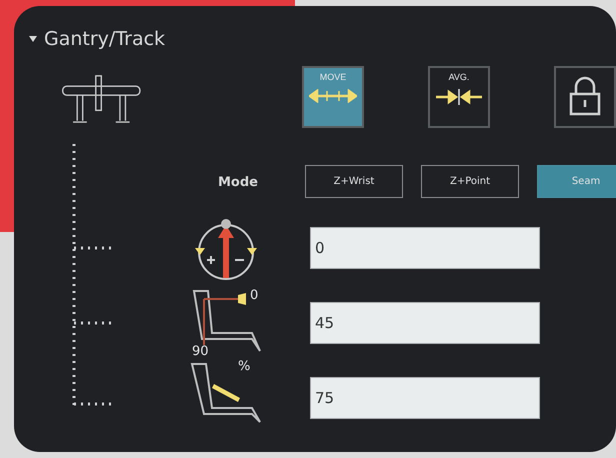  Describe the element at coordinates (254, 295) in the screenshot. I see `zero-degree-label: 0` at that location.